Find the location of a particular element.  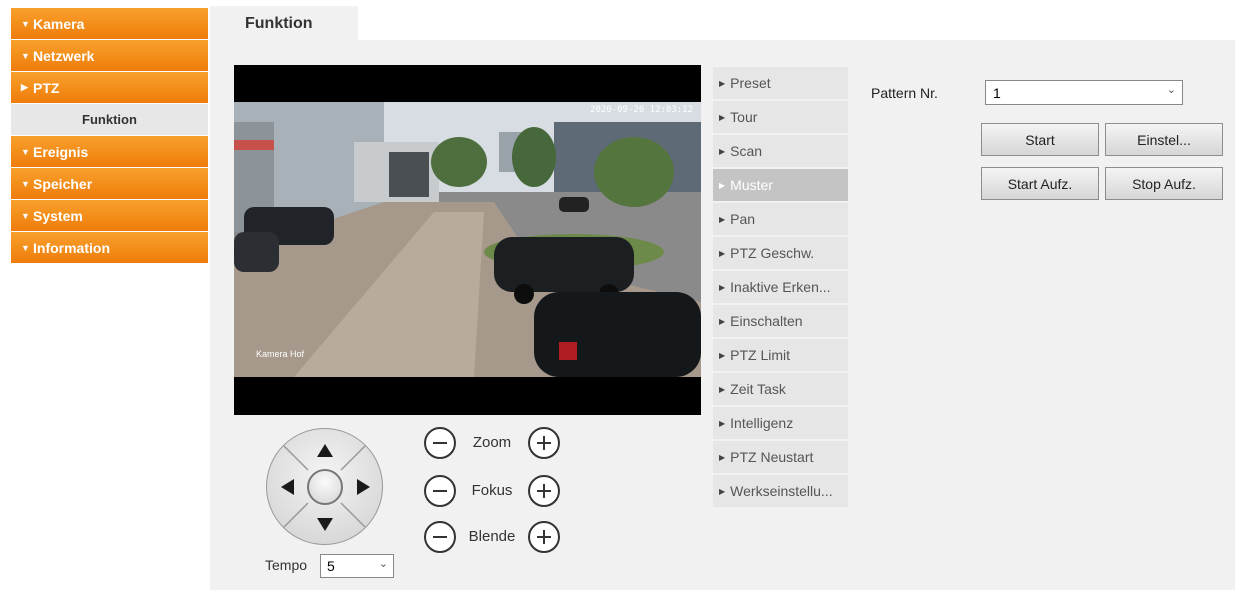

tempo-select-value: 5 is located at coordinates (331, 566).